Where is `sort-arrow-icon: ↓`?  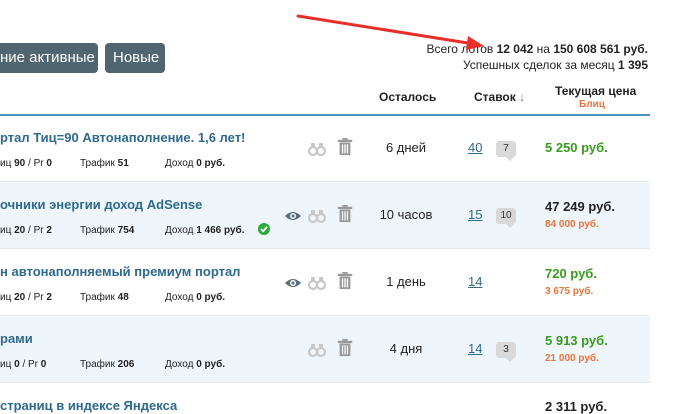
sort-arrow-icon: ↓ is located at coordinates (522, 97).